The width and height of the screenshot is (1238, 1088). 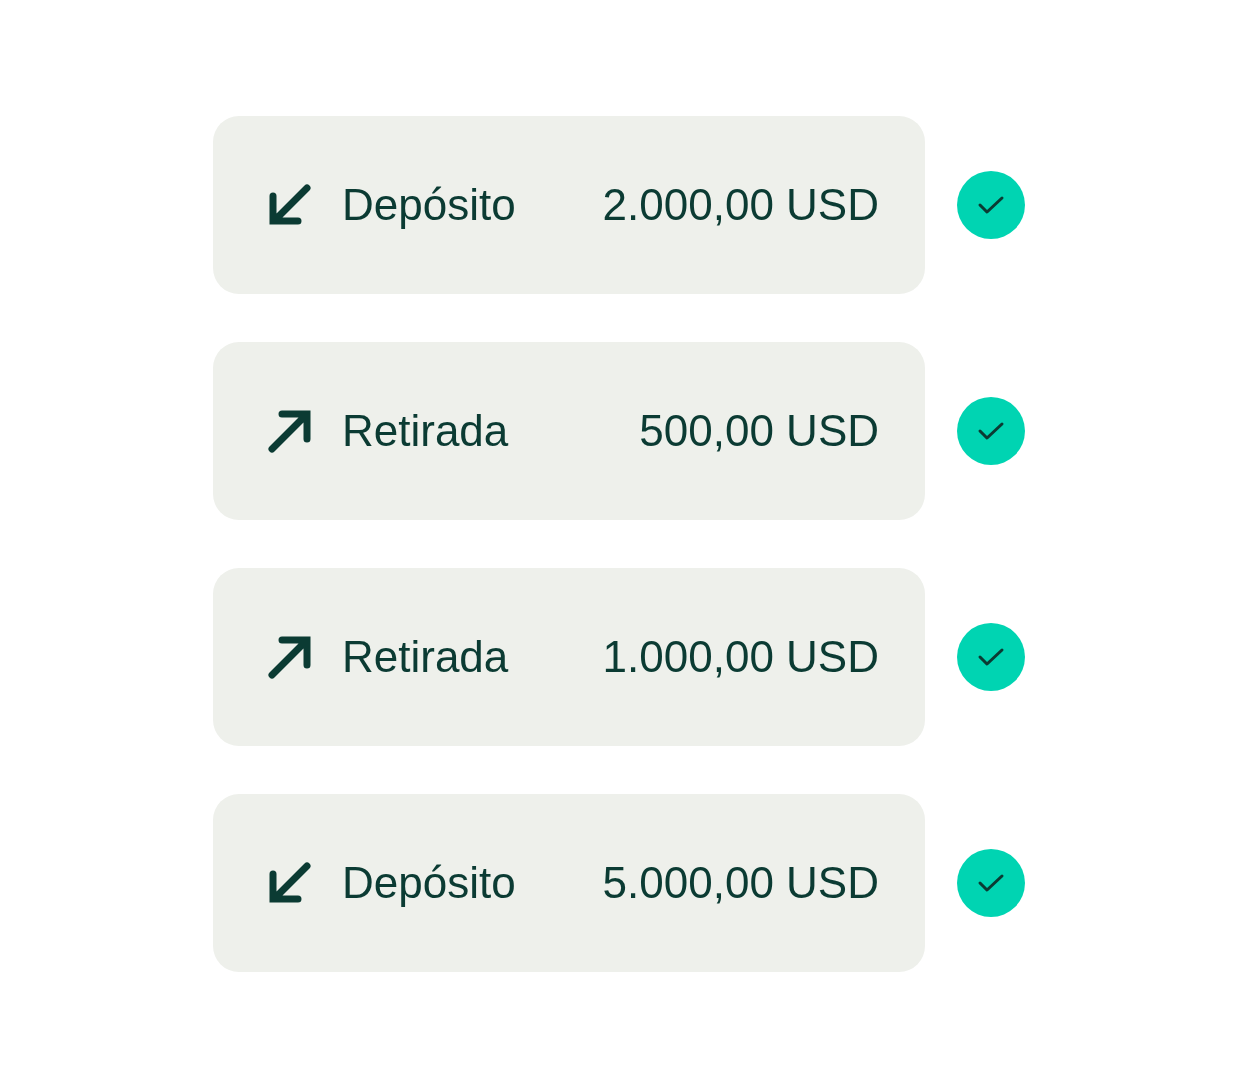 I want to click on transaction-amount: 1.000,00 USD, so click(x=740, y=657).